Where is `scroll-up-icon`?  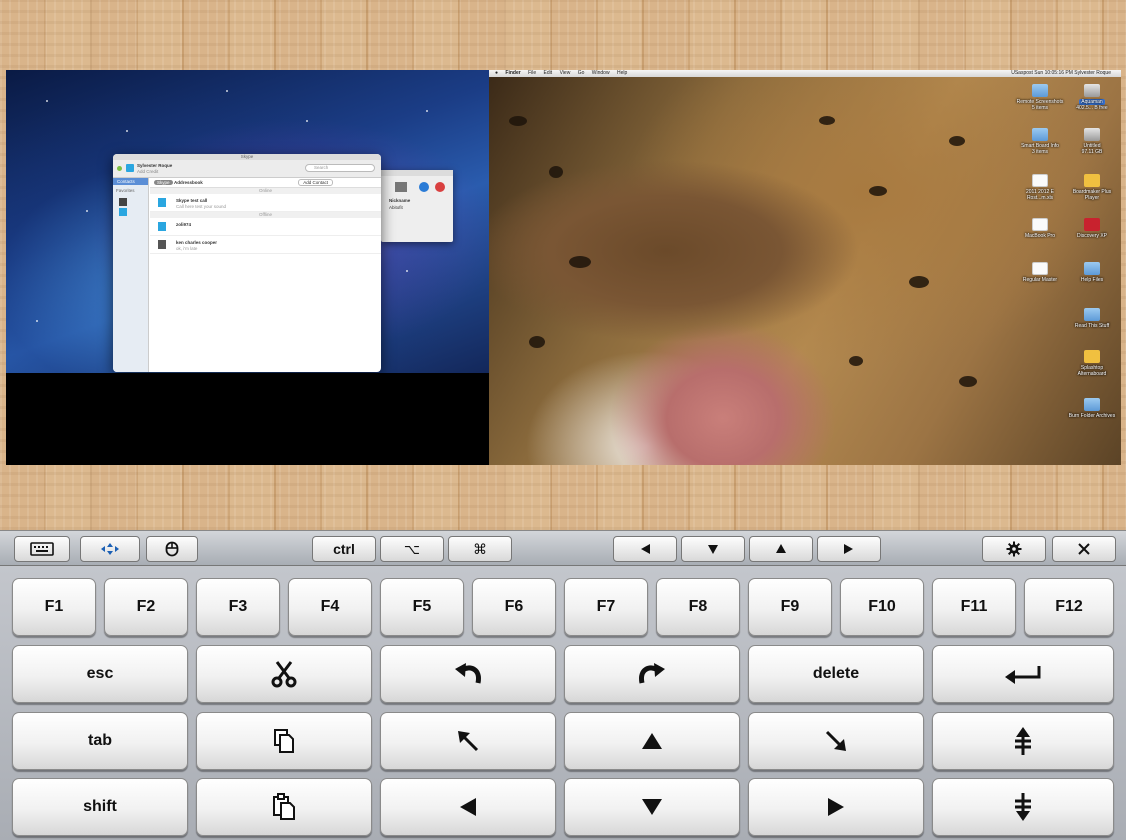
scroll-up-icon is located at coordinates (1023, 741).